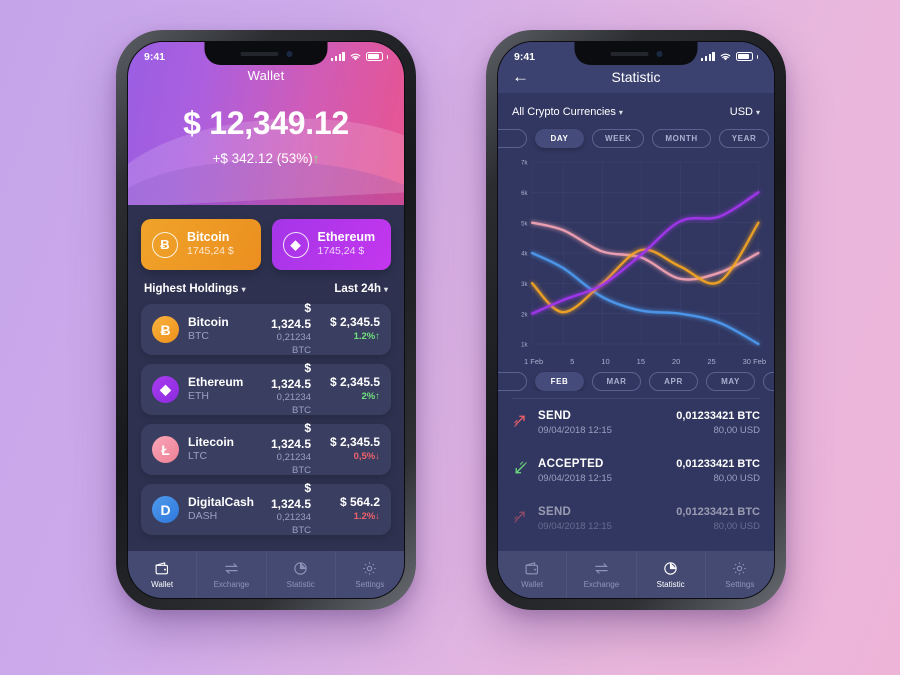 The height and width of the screenshot is (675, 900). What do you see at coordinates (512, 138) in the screenshot?
I see `period-pill-partial` at bounding box center [512, 138].